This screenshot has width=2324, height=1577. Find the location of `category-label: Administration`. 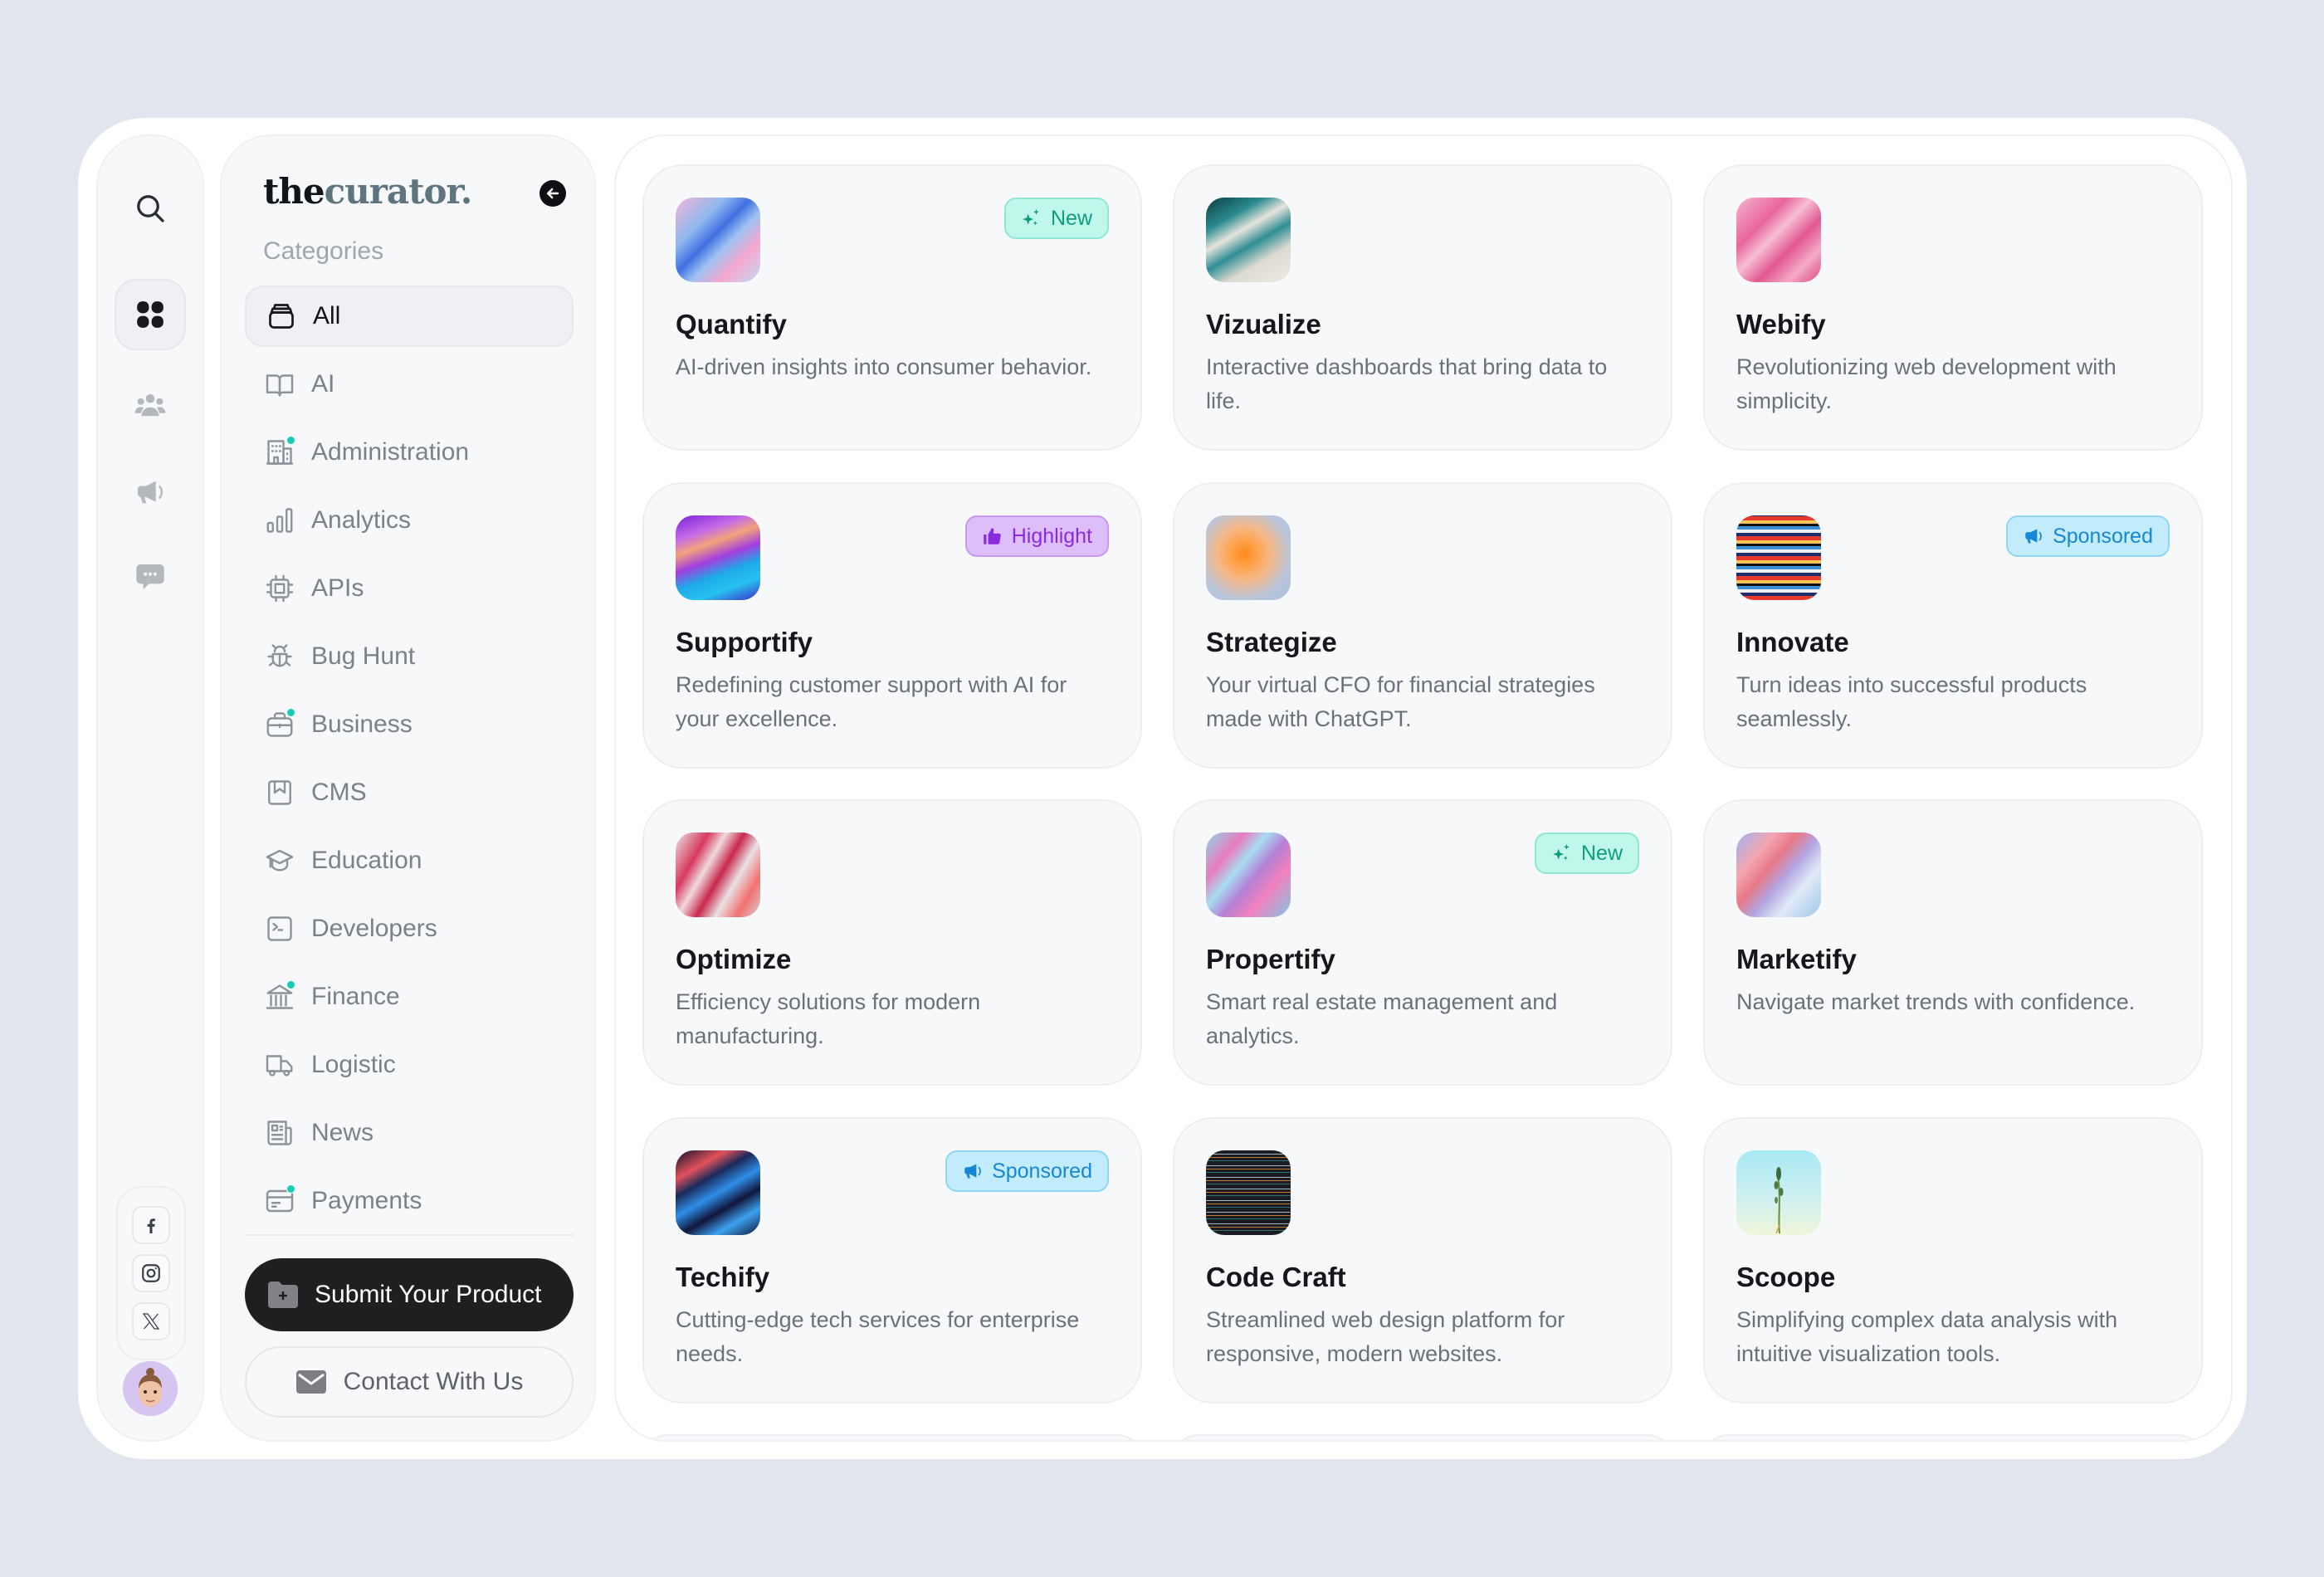

category-label: Administration is located at coordinates (390, 452).